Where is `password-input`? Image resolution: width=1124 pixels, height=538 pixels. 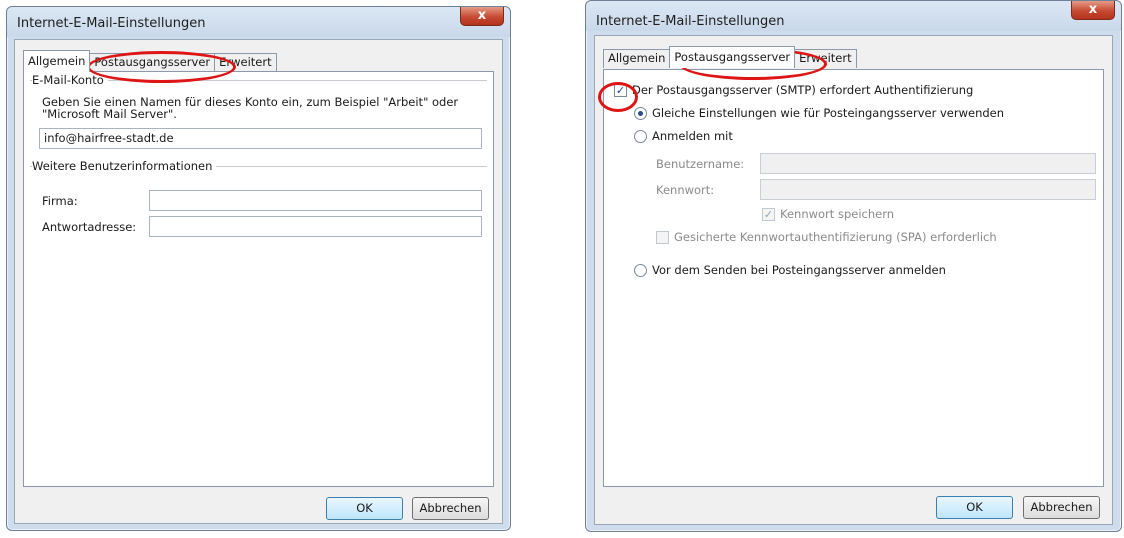 password-input is located at coordinates (928, 189).